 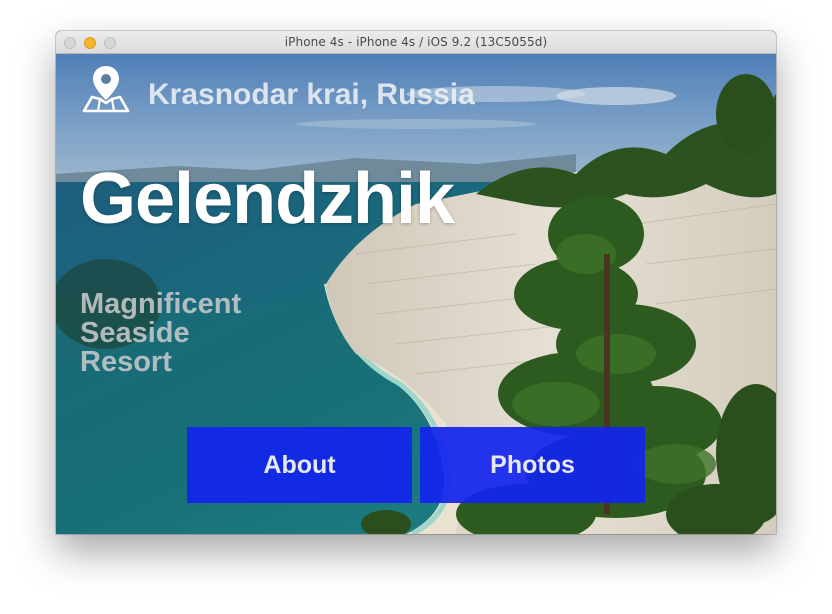 What do you see at coordinates (135, 333) in the screenshot?
I see `tagline-line: Seaside` at bounding box center [135, 333].